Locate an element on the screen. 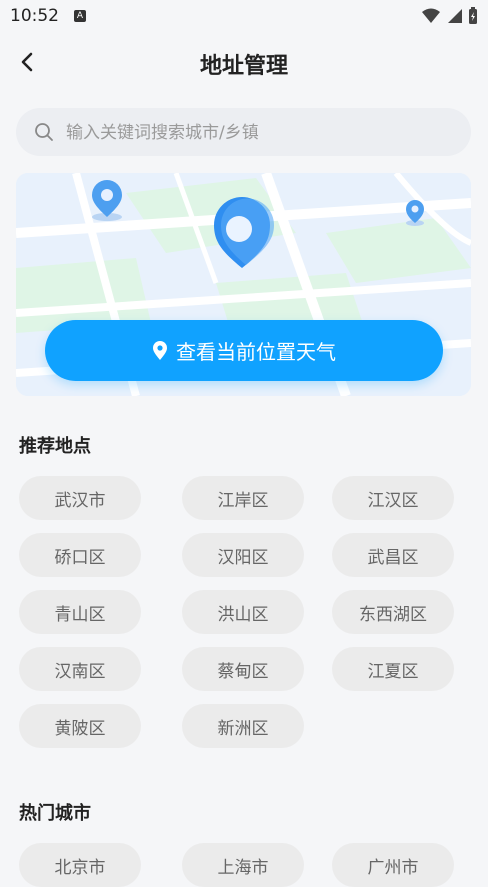  city-chip: 上海市 is located at coordinates (243, 865).